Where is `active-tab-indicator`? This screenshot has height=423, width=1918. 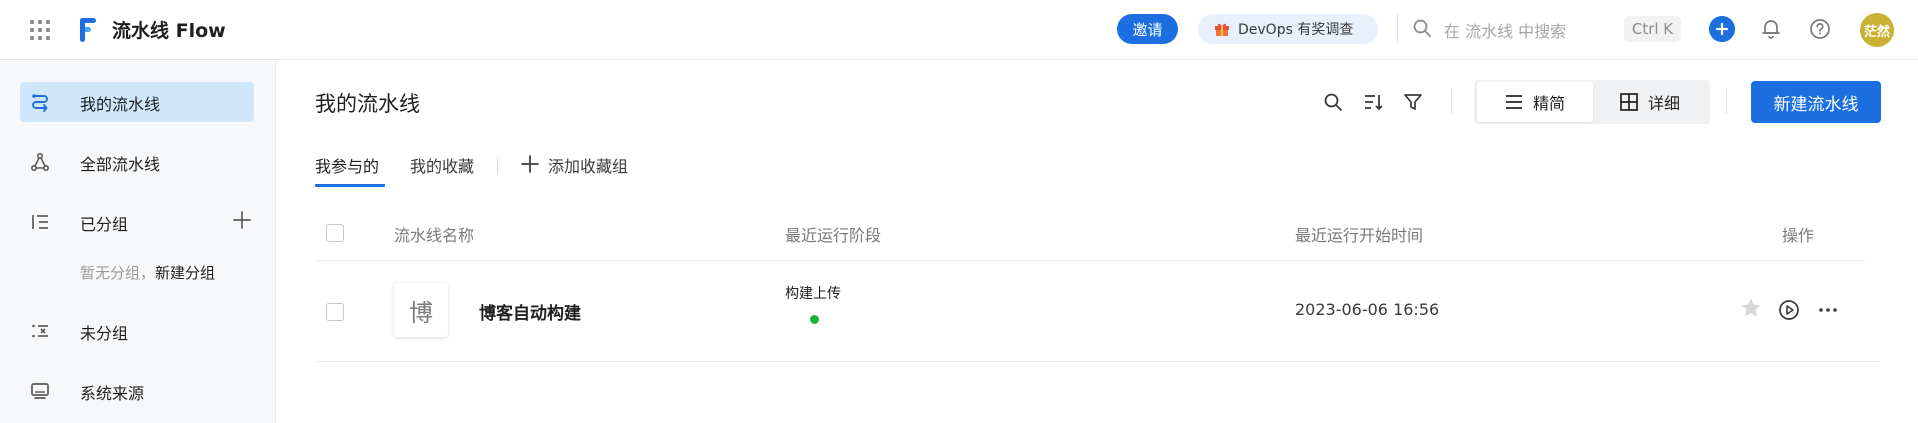 active-tab-indicator is located at coordinates (350, 185).